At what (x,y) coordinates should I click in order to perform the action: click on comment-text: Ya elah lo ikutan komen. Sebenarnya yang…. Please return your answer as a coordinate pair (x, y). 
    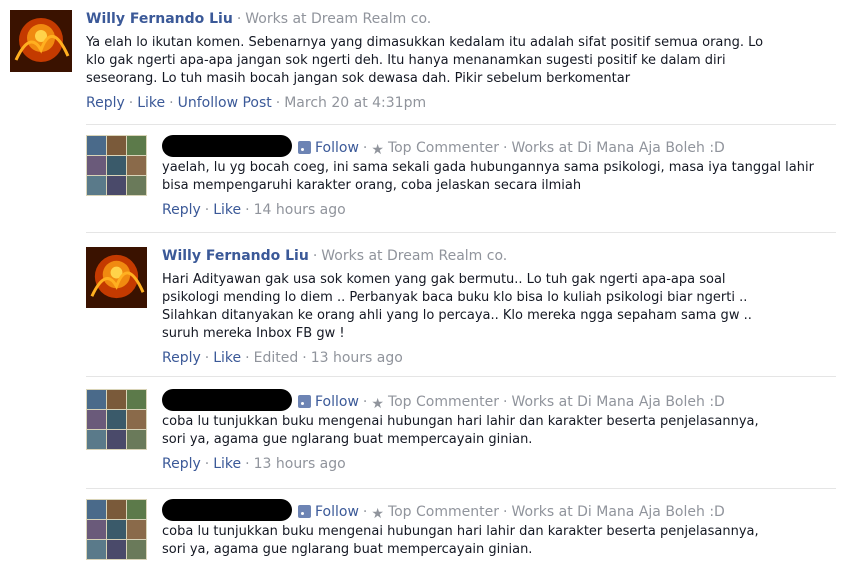
    Looking at the image, I should click on (425, 60).